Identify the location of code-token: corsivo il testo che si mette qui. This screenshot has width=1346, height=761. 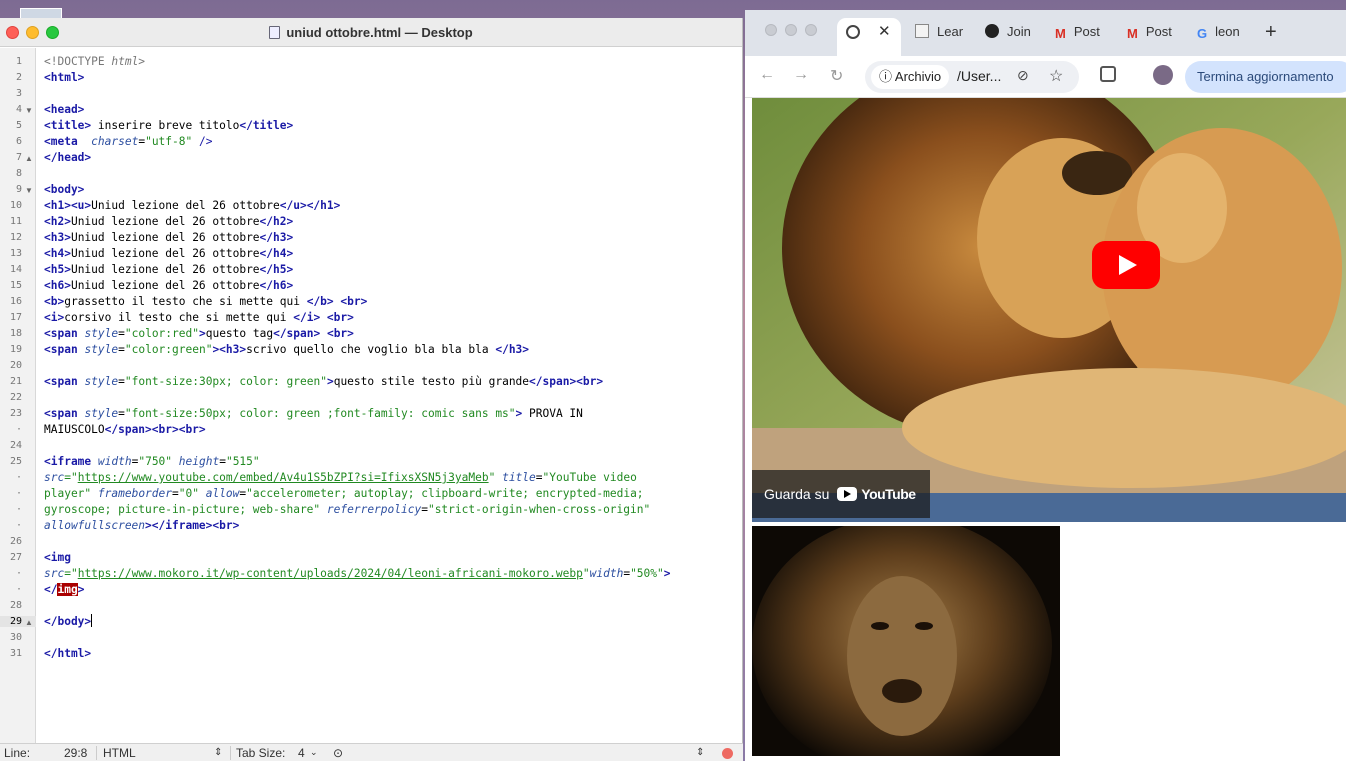
(179, 317).